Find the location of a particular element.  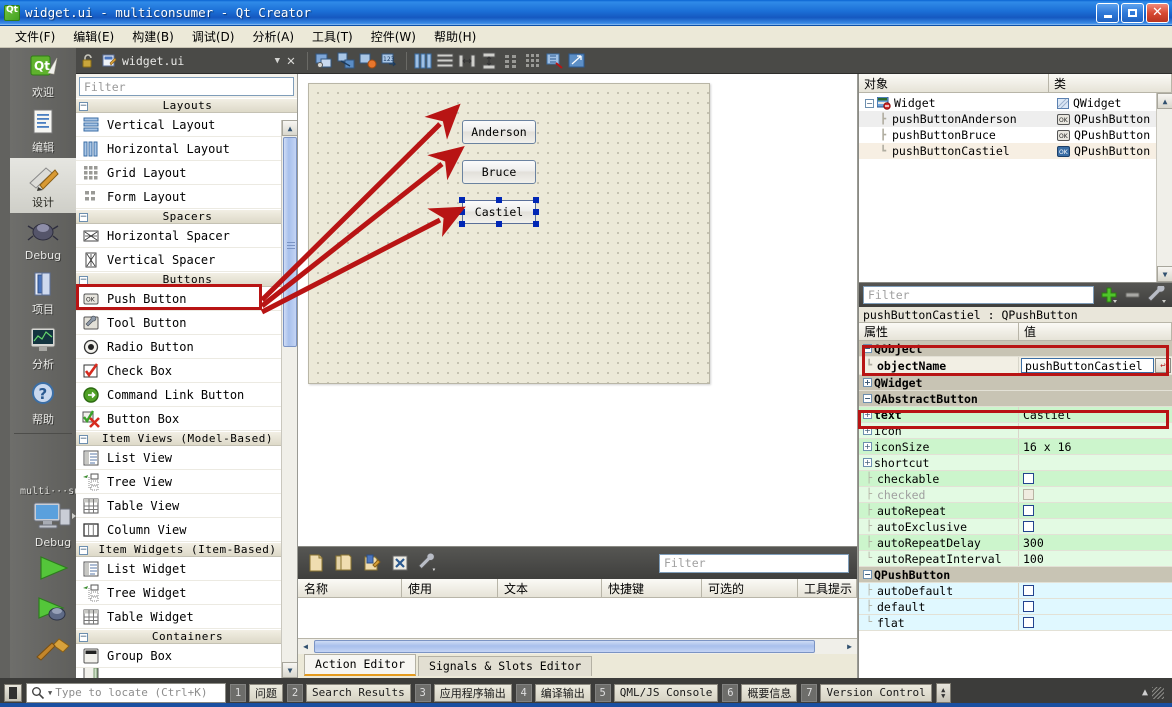

menu-help: 帮助(H) is located at coordinates (455, 36).